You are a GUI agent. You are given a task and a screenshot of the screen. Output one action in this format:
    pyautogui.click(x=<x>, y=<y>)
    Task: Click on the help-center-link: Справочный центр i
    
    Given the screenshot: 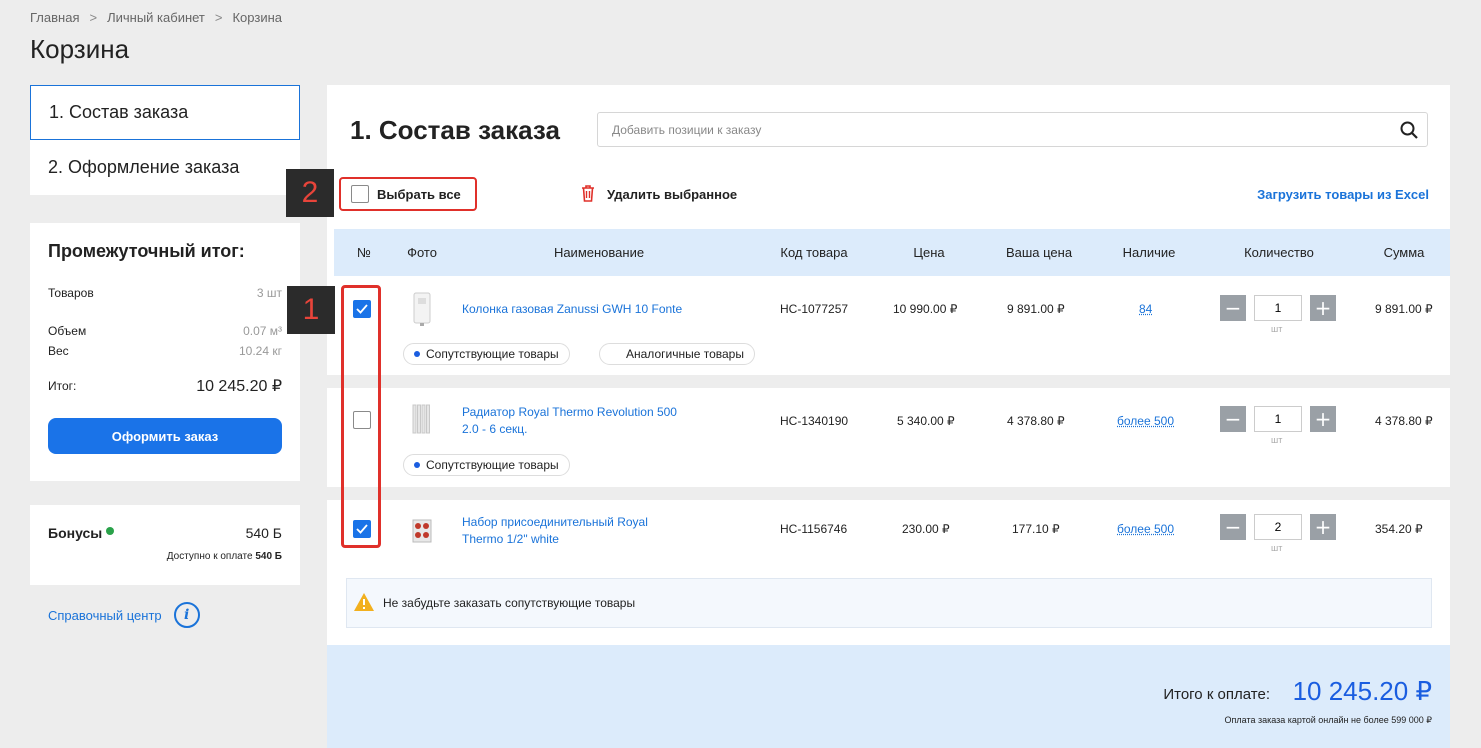 What is the action you would take?
    pyautogui.click(x=124, y=615)
    